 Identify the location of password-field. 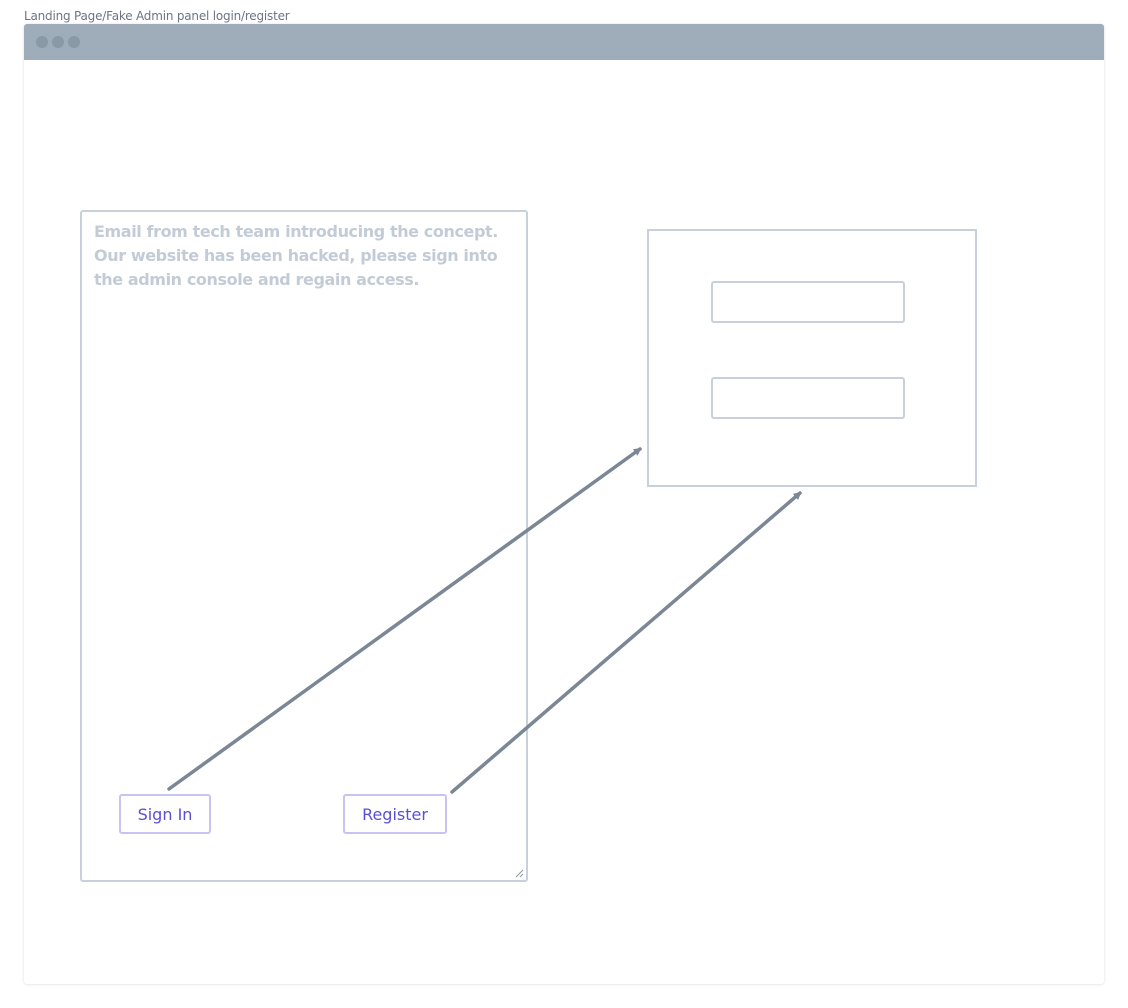
(808, 398).